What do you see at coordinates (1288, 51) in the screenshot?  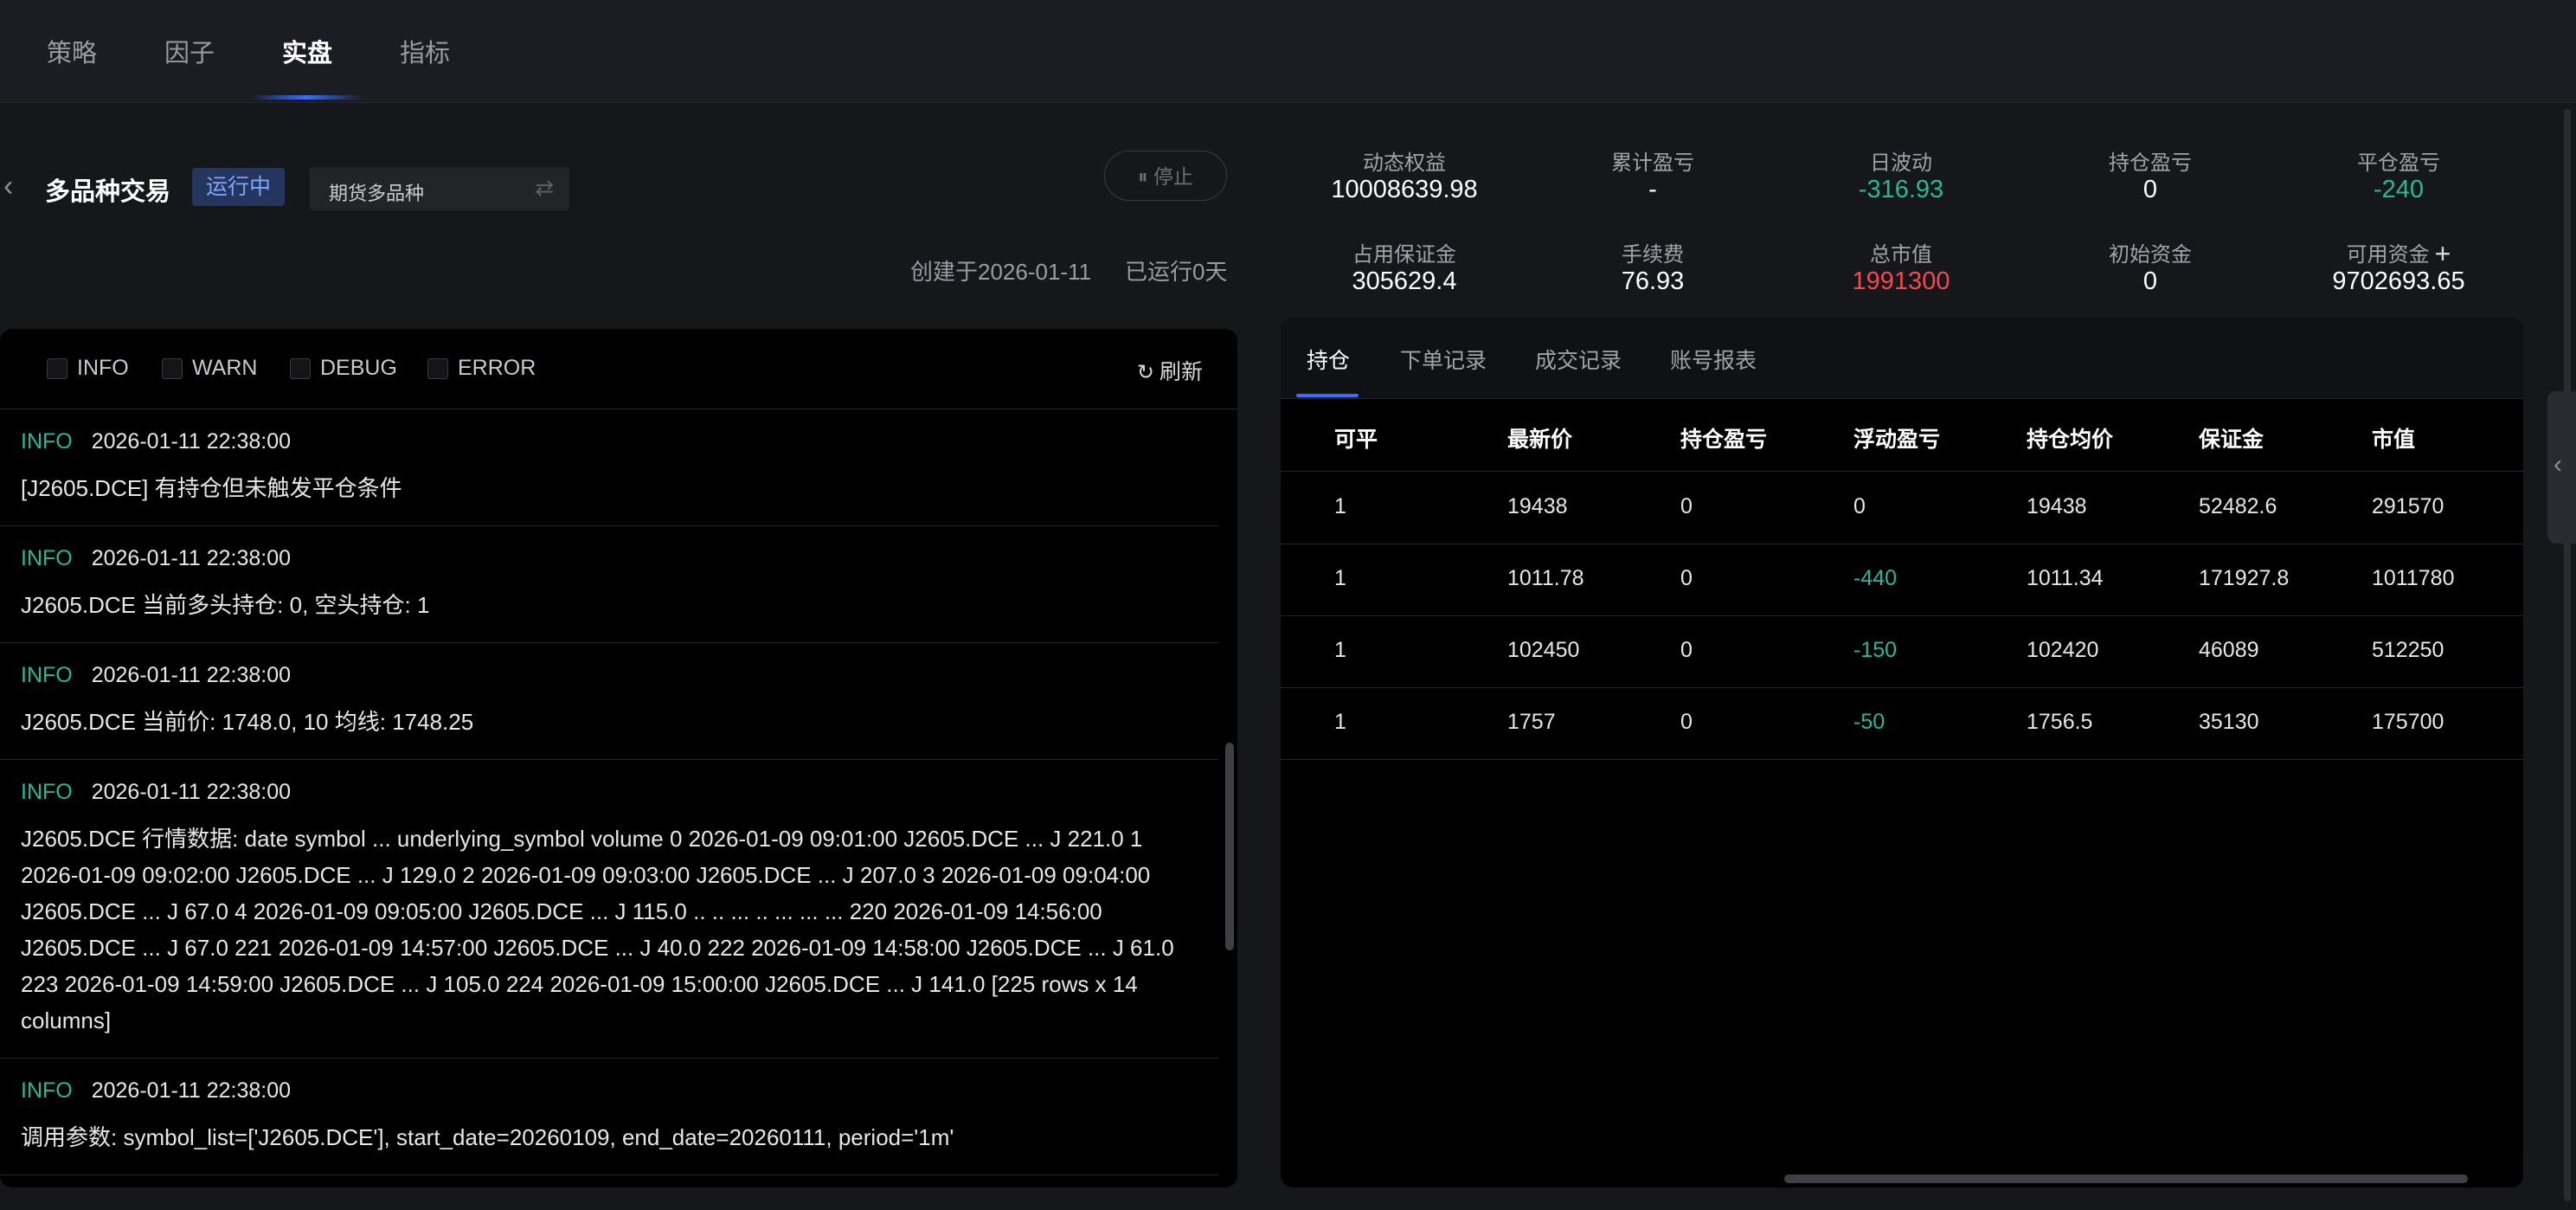 I see `top-nav: 策略 因子 实盘 指标` at bounding box center [1288, 51].